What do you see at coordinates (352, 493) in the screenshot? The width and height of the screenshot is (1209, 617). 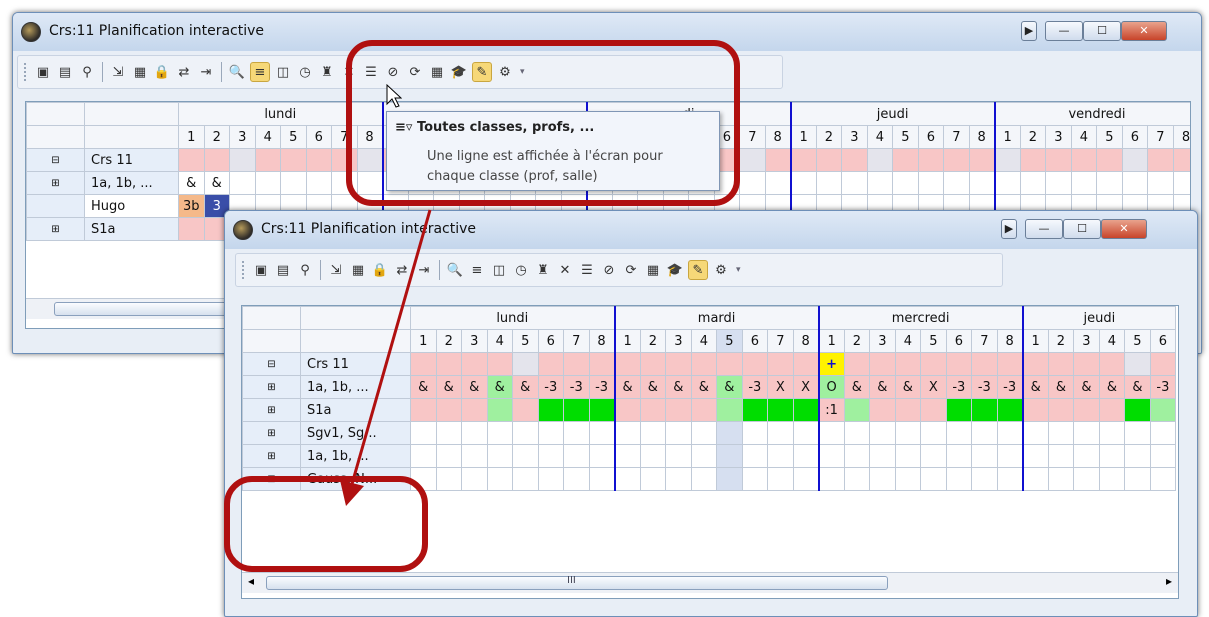 I see `arrow-head` at bounding box center [352, 493].